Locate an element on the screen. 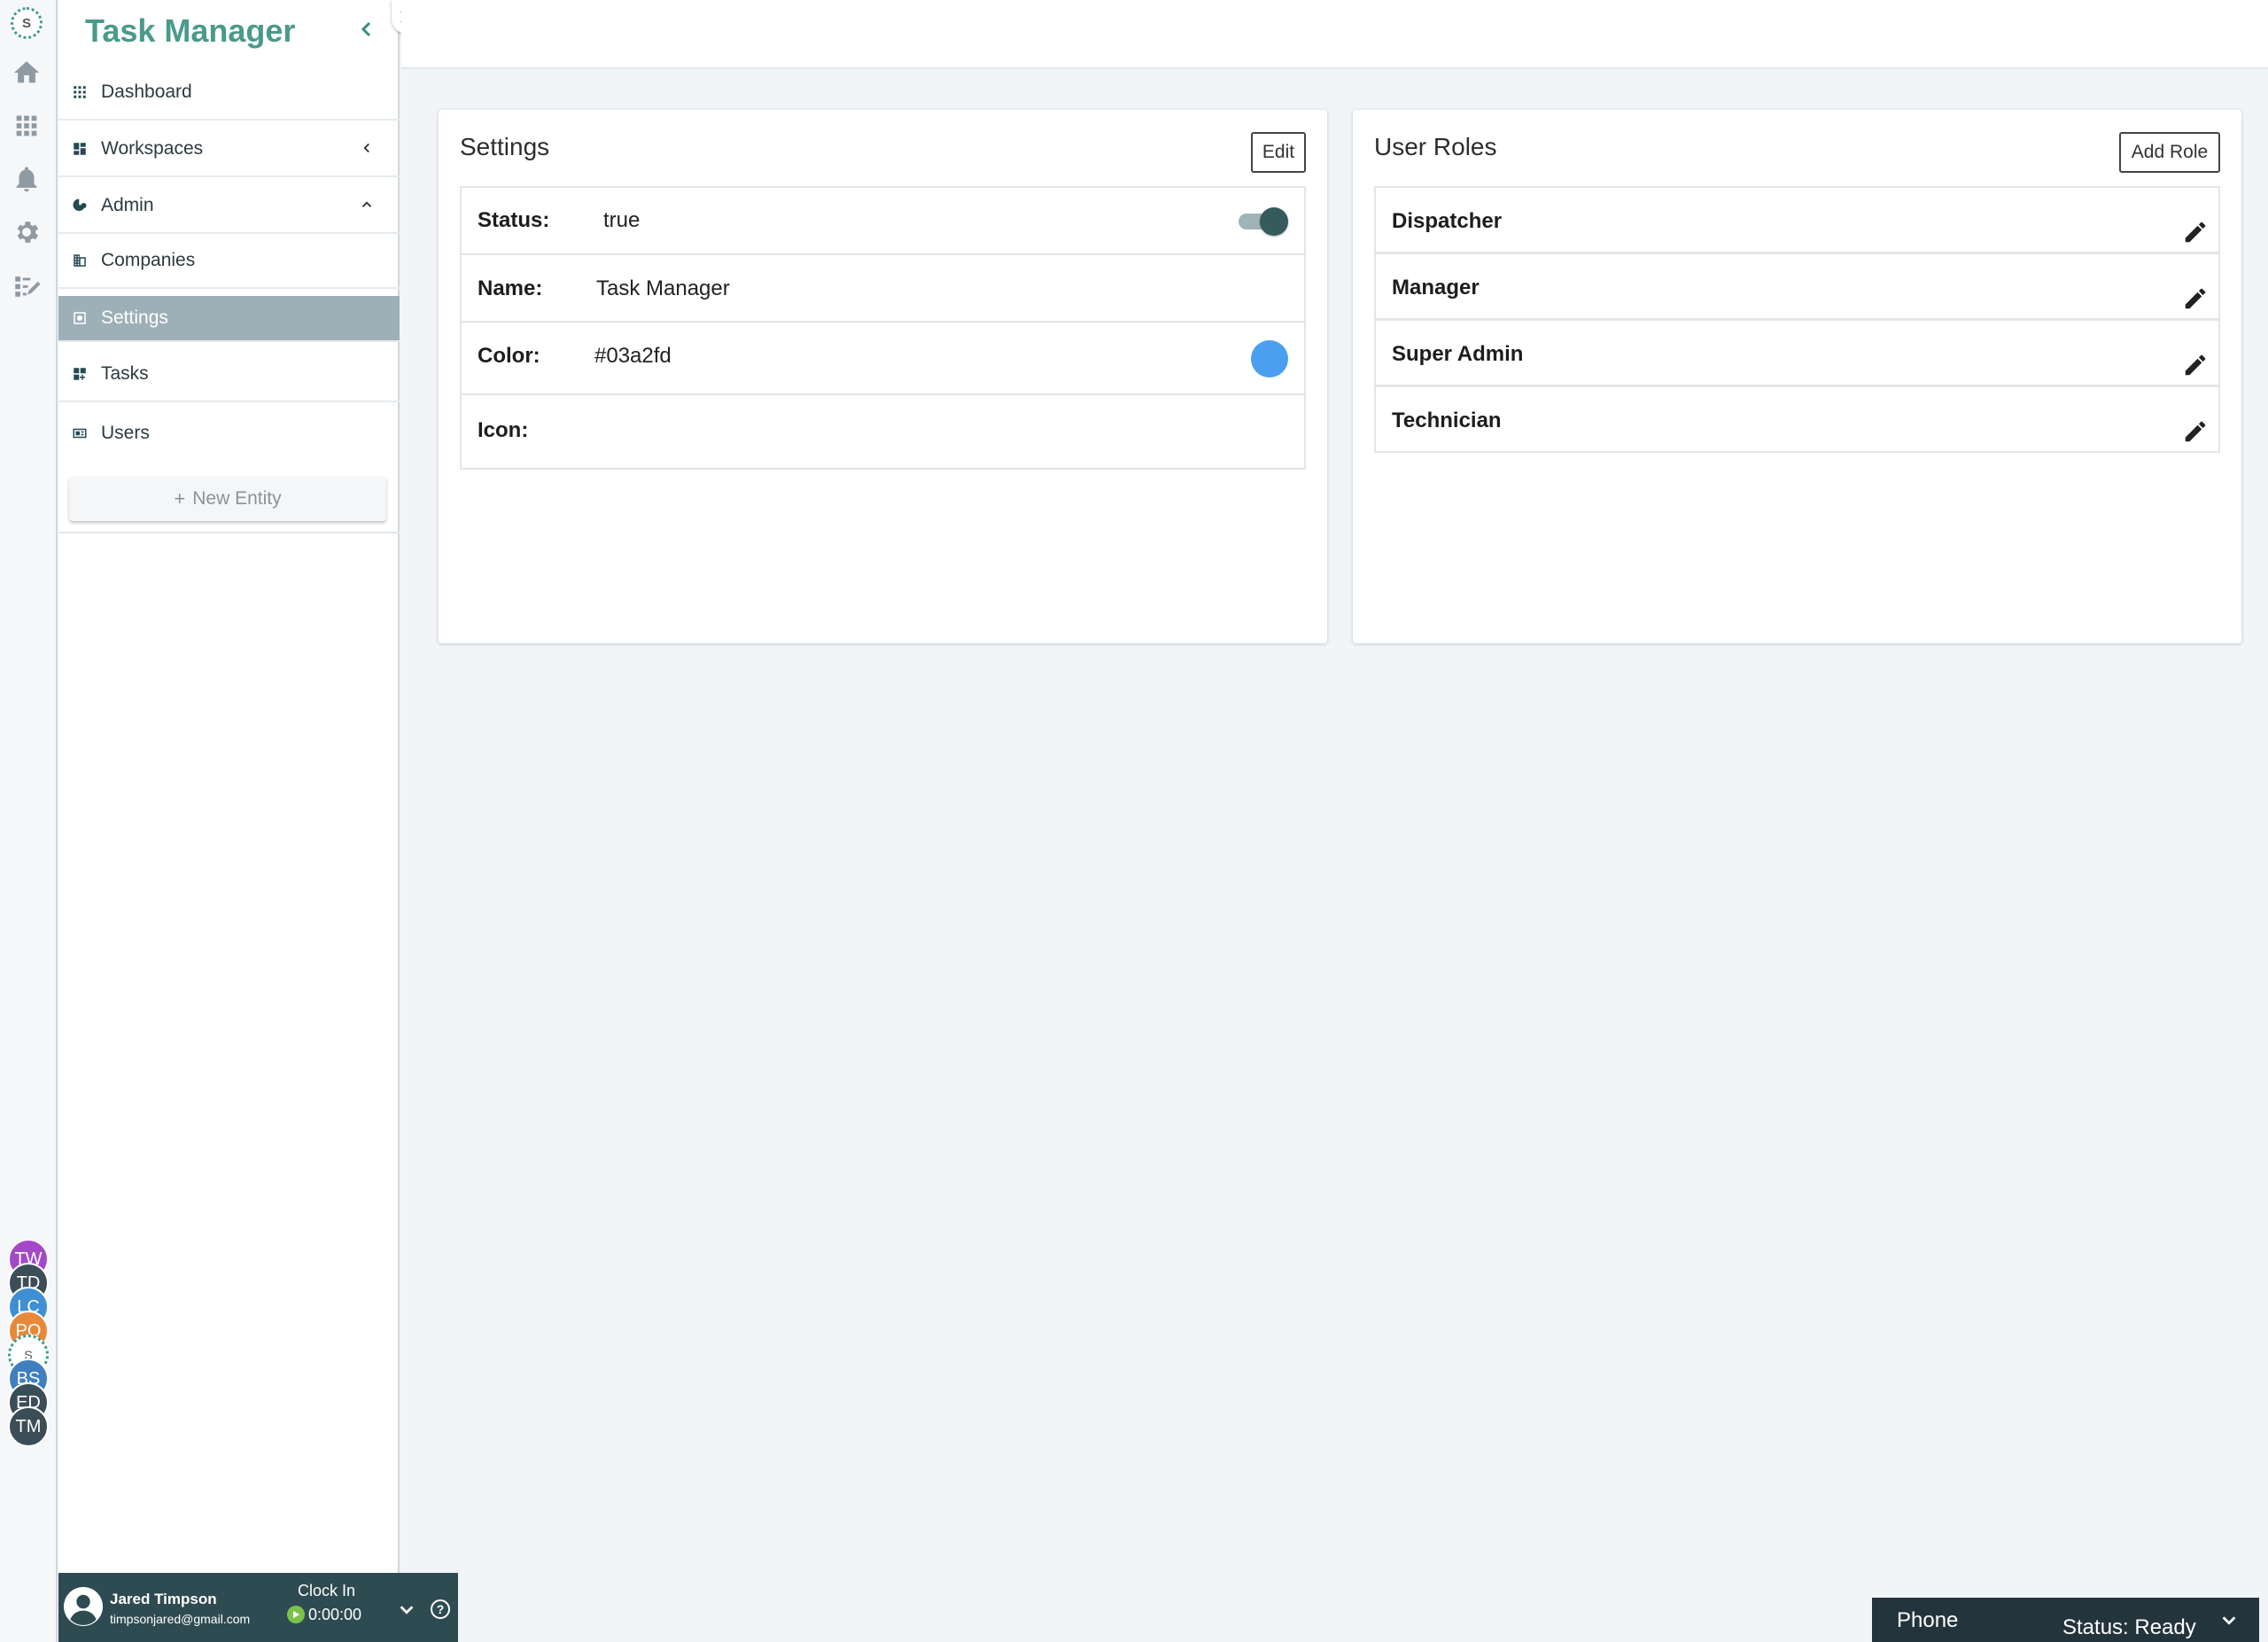  icon-rail: S TW TD LC PO S BS ED TM is located at coordinates (29, 821).